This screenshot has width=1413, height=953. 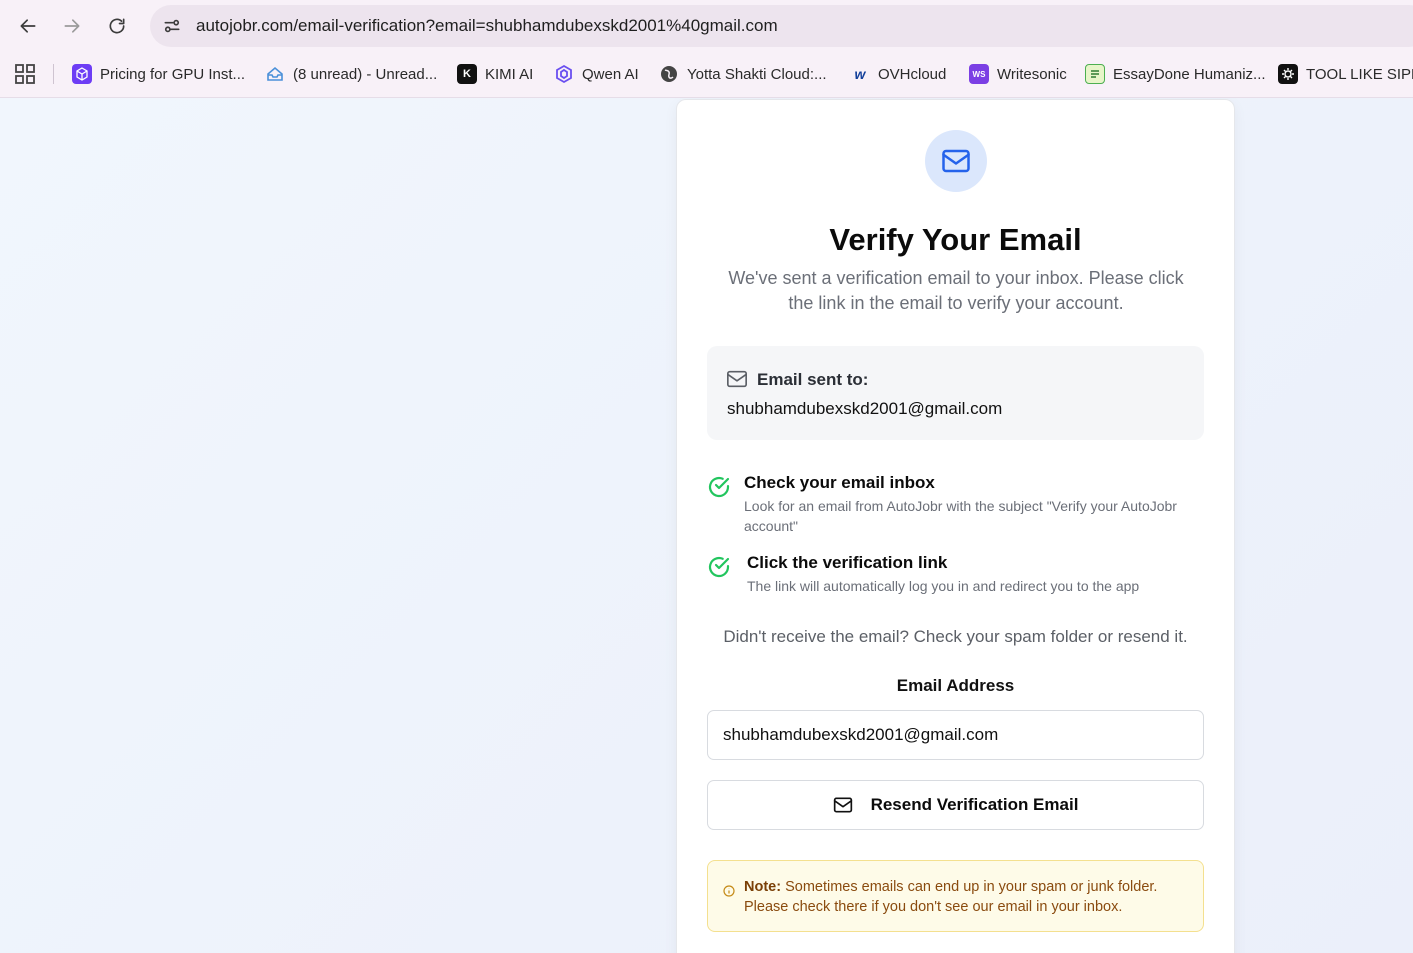 What do you see at coordinates (669, 74) in the screenshot?
I see `globe-icon` at bounding box center [669, 74].